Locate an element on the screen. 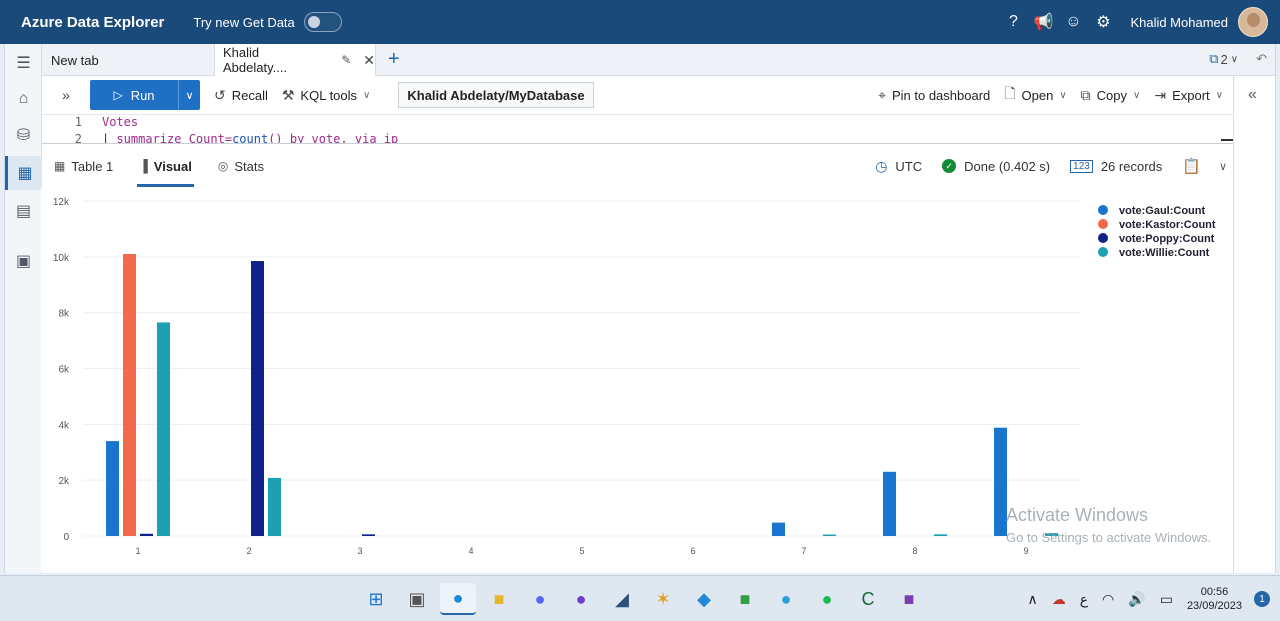  user-name: Khalid Mohamed is located at coordinates (1179, 22).